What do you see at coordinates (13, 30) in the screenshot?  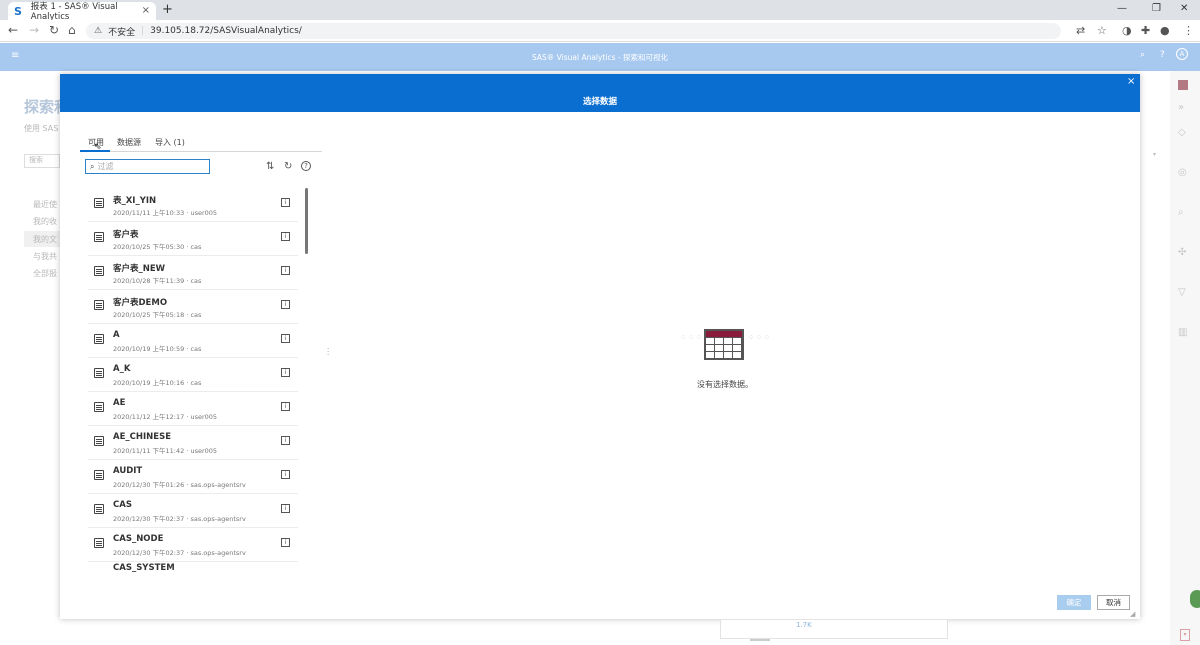 I see `back-arrow-icon: ←` at bounding box center [13, 30].